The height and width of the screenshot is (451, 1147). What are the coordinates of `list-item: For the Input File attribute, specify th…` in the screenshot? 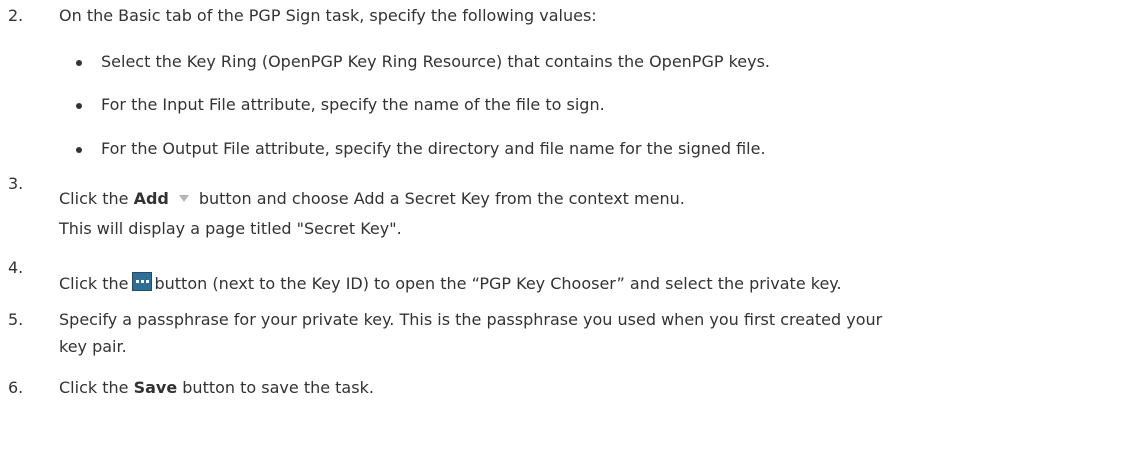 It's located at (353, 104).